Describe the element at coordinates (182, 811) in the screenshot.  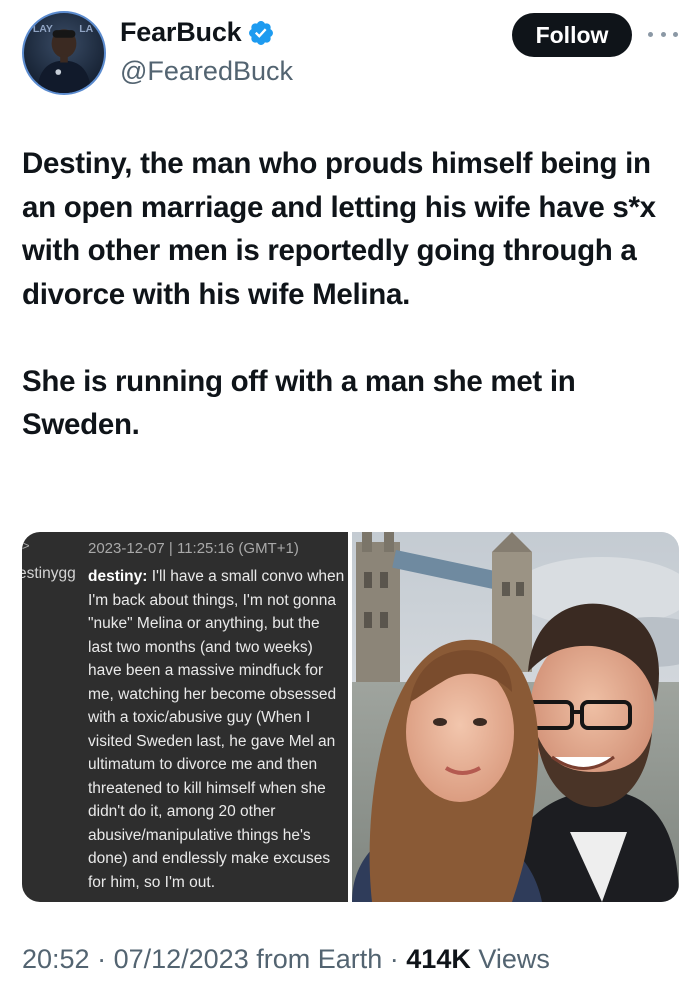
I see `chat-message-line: didn't do it, among 20 other` at that location.